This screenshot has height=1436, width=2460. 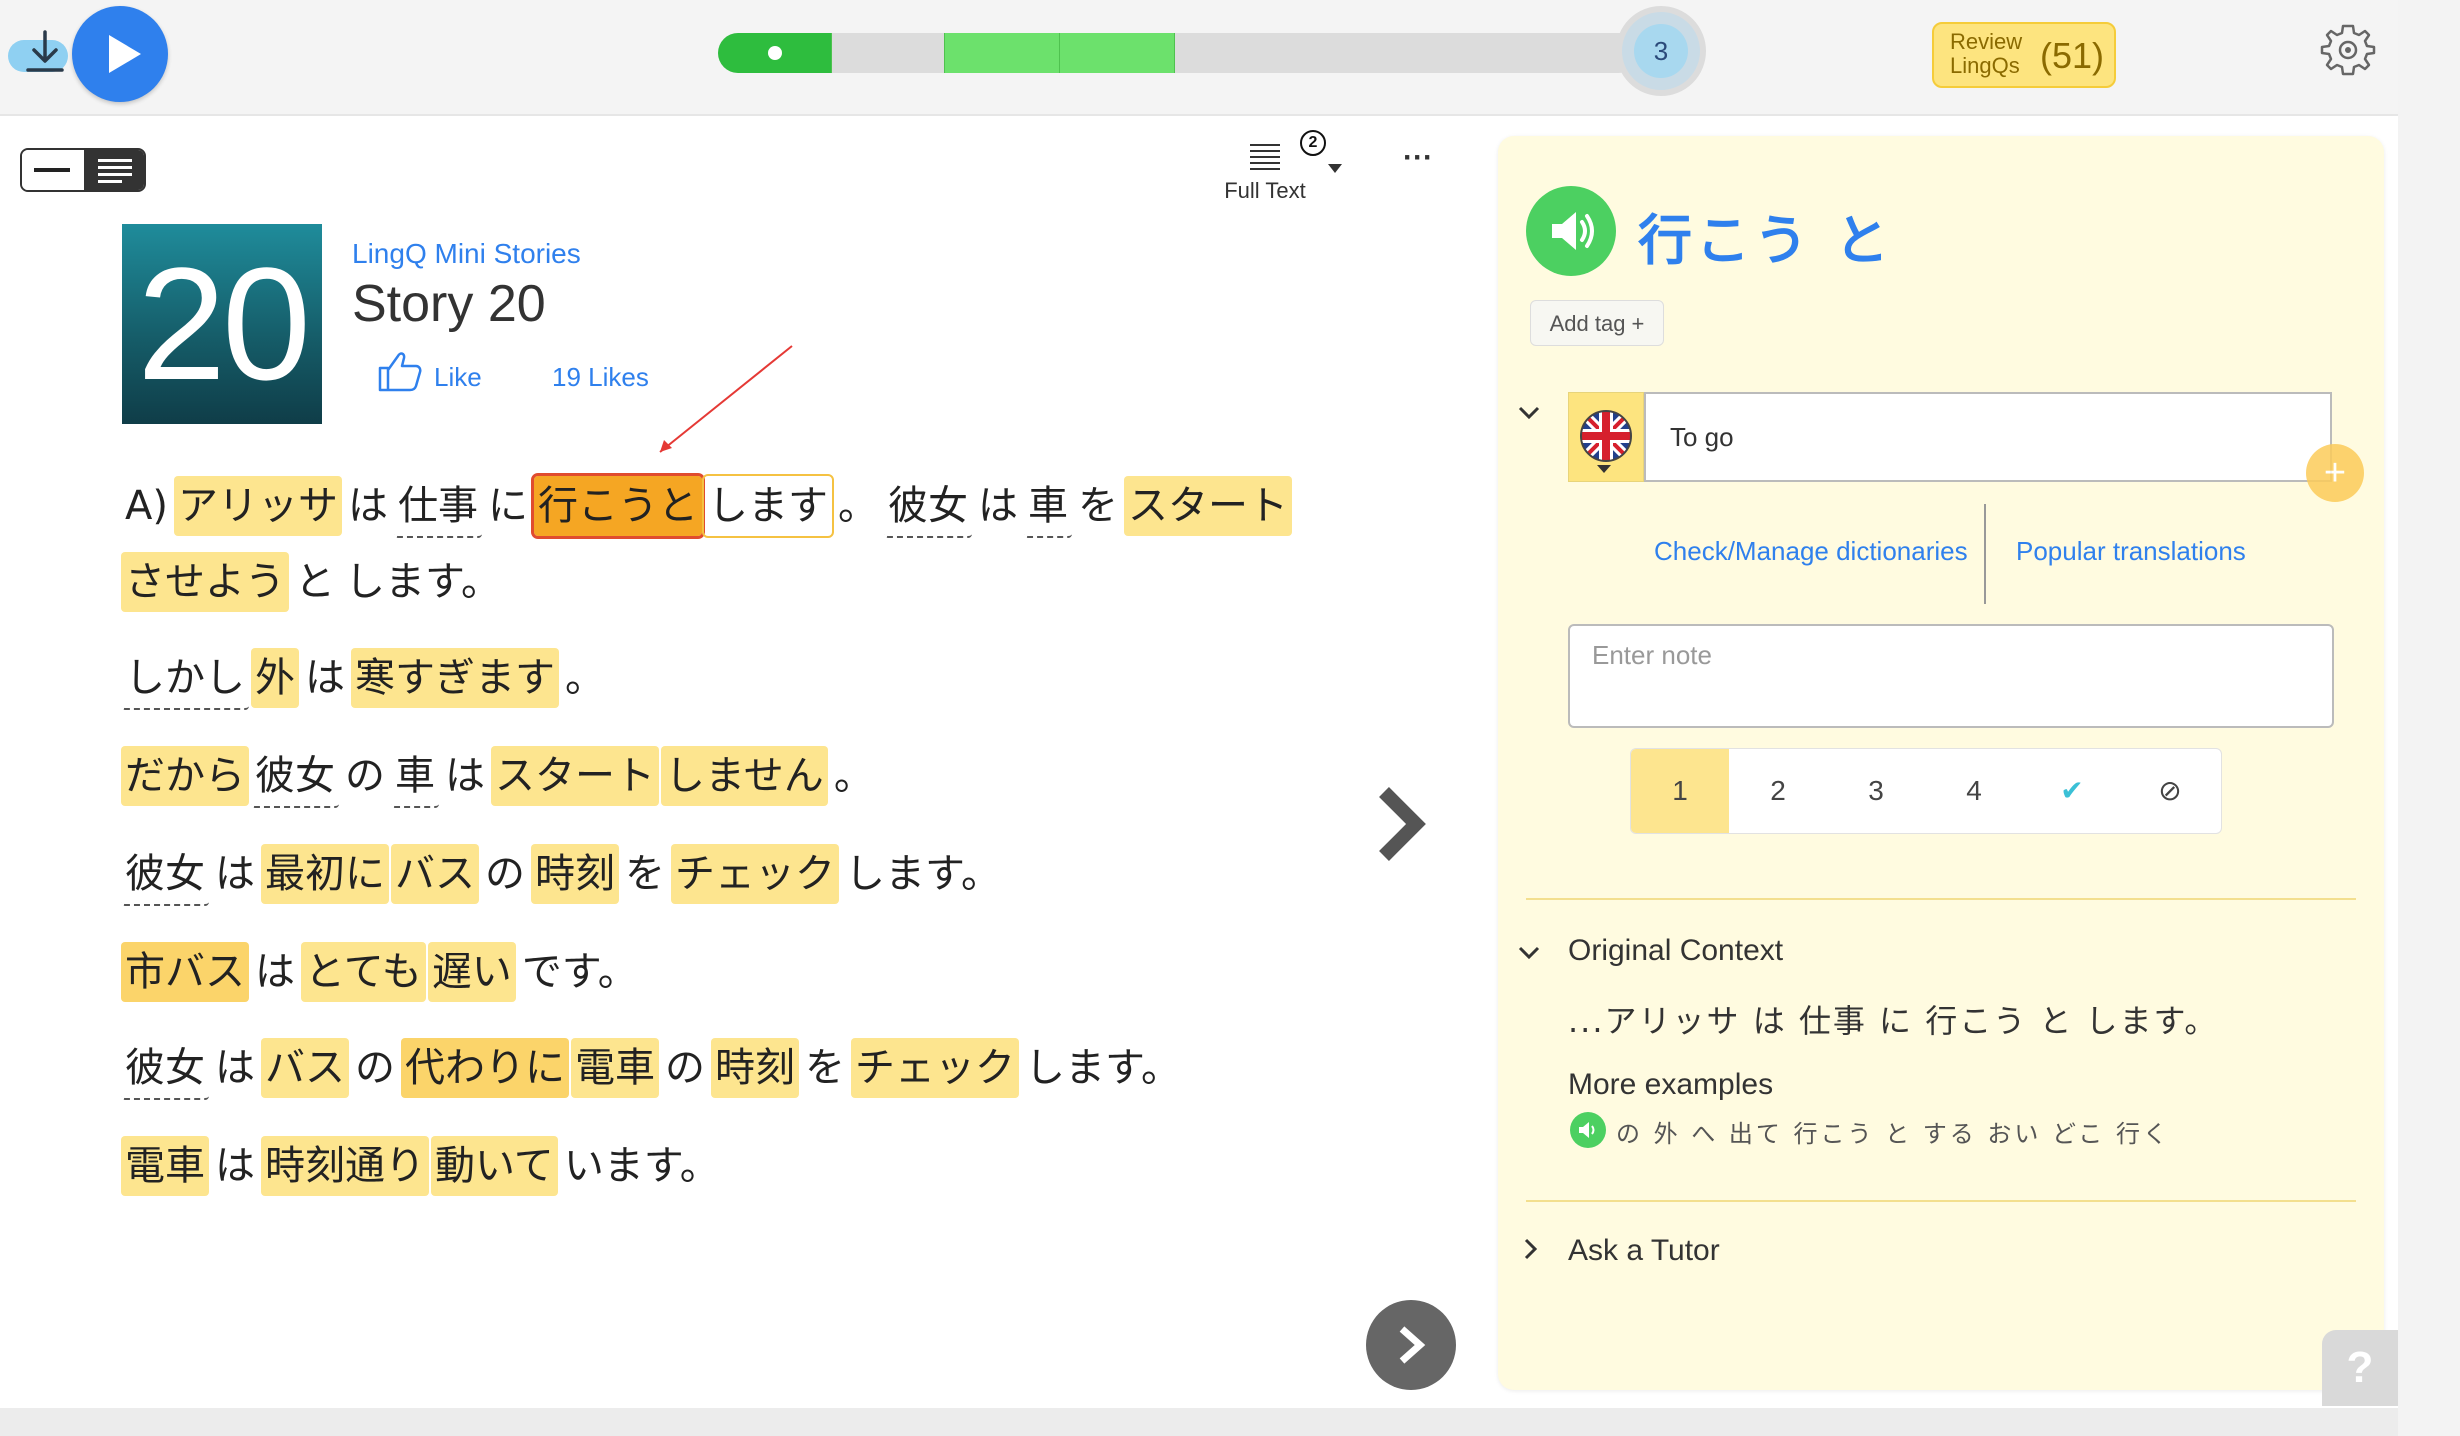 What do you see at coordinates (466, 254) in the screenshot?
I see `course-link: LingQ Mini Stories` at bounding box center [466, 254].